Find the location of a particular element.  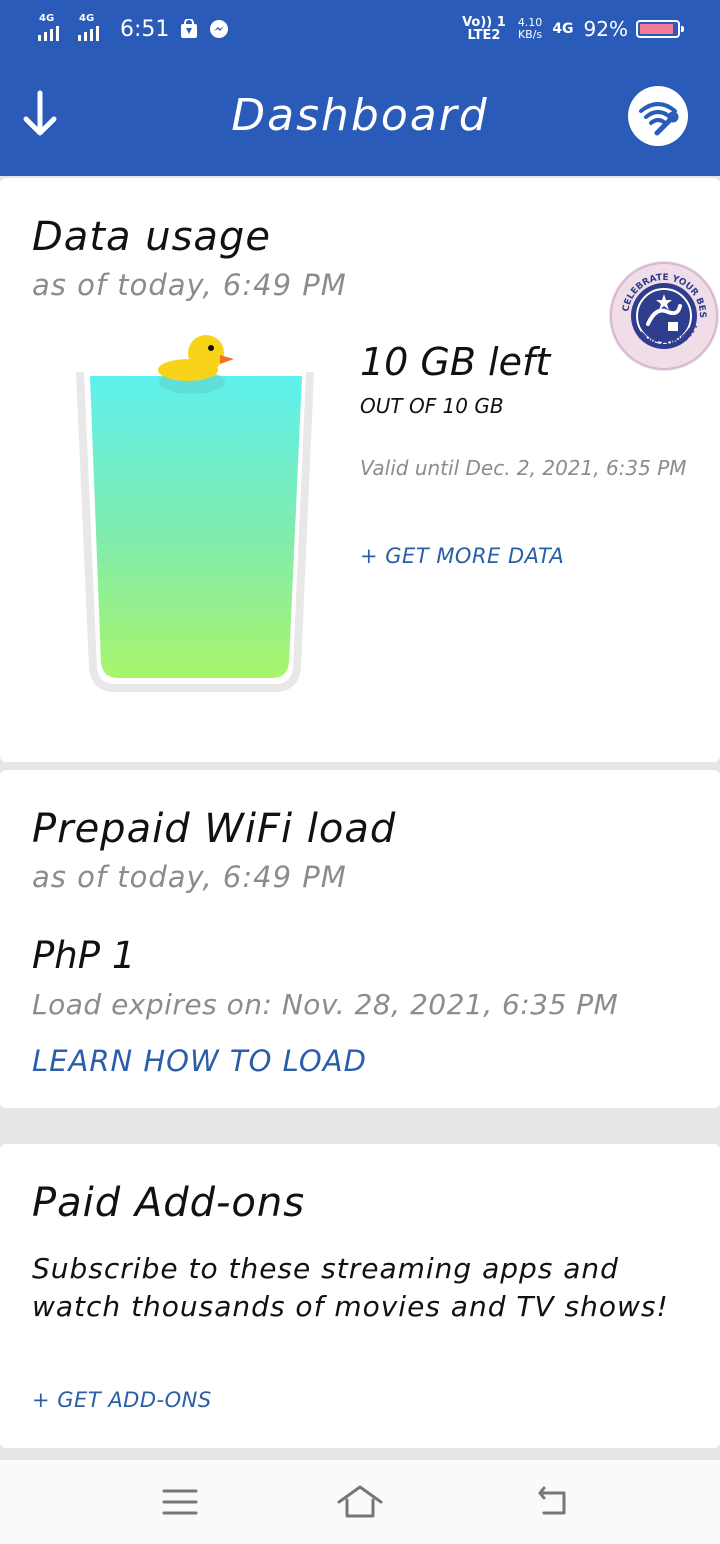

prepaid-balance: PhP 1 is located at coordinates (84, 955).